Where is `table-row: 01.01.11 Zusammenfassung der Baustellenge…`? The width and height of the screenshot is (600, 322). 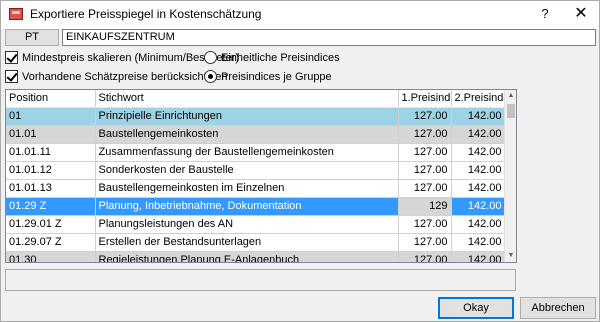
table-row: 01.01.11 Zusammenfassung der Baustellenge… is located at coordinates (256, 152).